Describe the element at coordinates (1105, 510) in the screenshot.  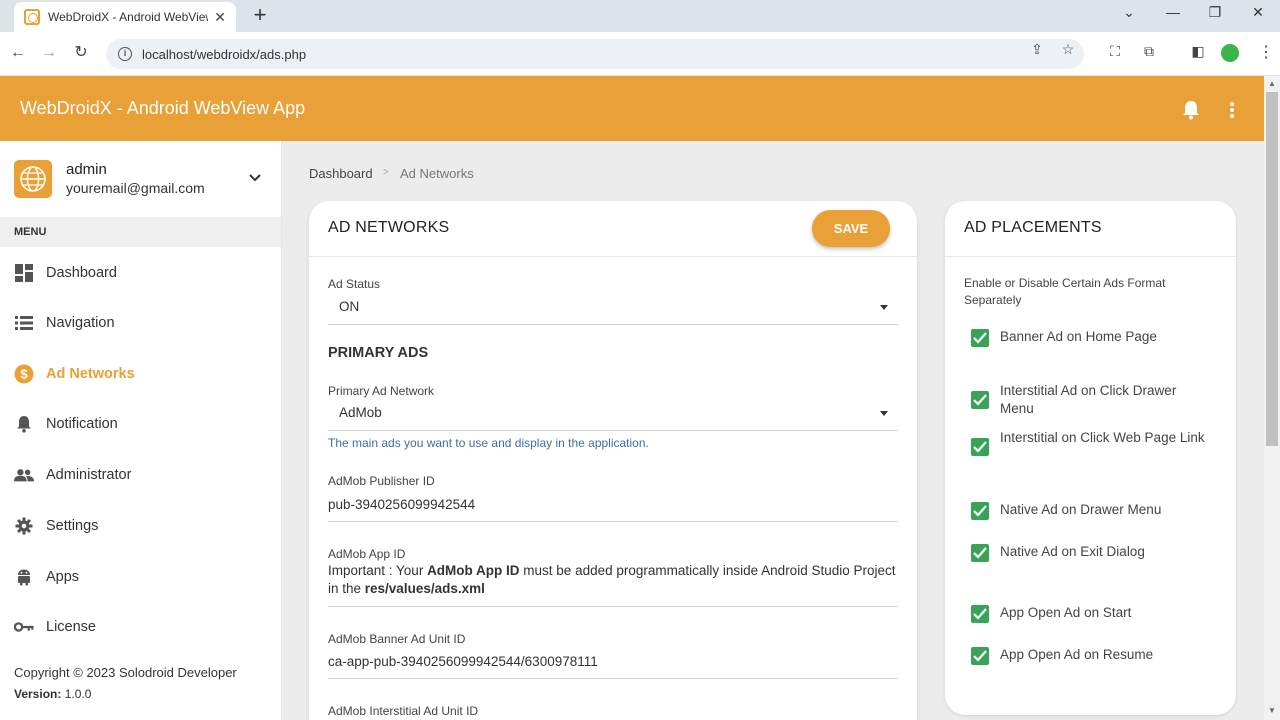
I see `checkbox-label: Native Ad on Drawer Menu` at that location.